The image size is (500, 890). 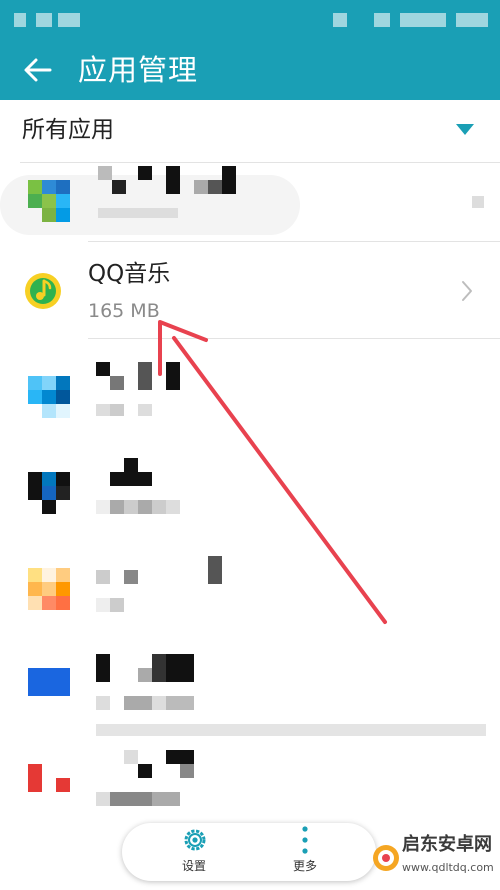 What do you see at coordinates (43, 291) in the screenshot?
I see `qq-music-app-icon` at bounding box center [43, 291].